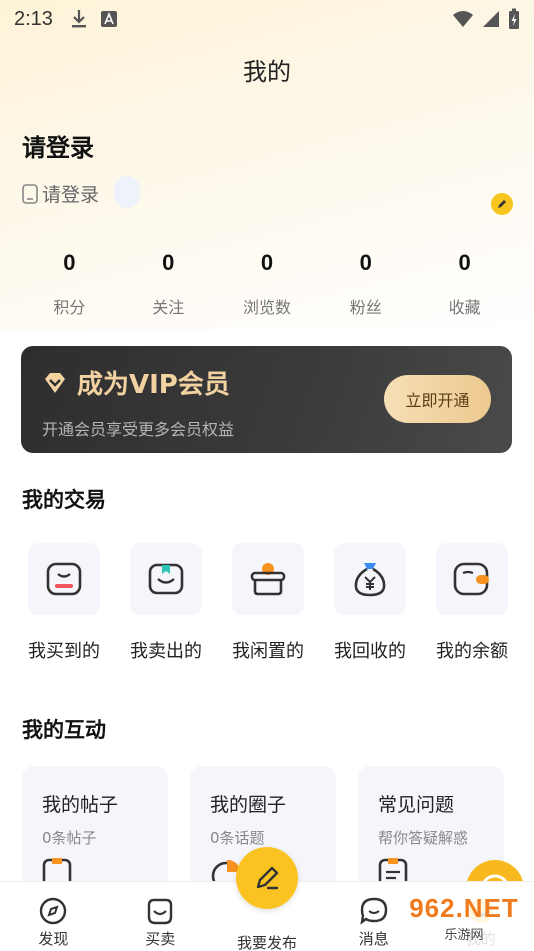 This screenshot has height=951, width=534. I want to click on vip-card: 成为VIP会员 开通会员享受更多会员权益 立即开通, so click(266, 399).